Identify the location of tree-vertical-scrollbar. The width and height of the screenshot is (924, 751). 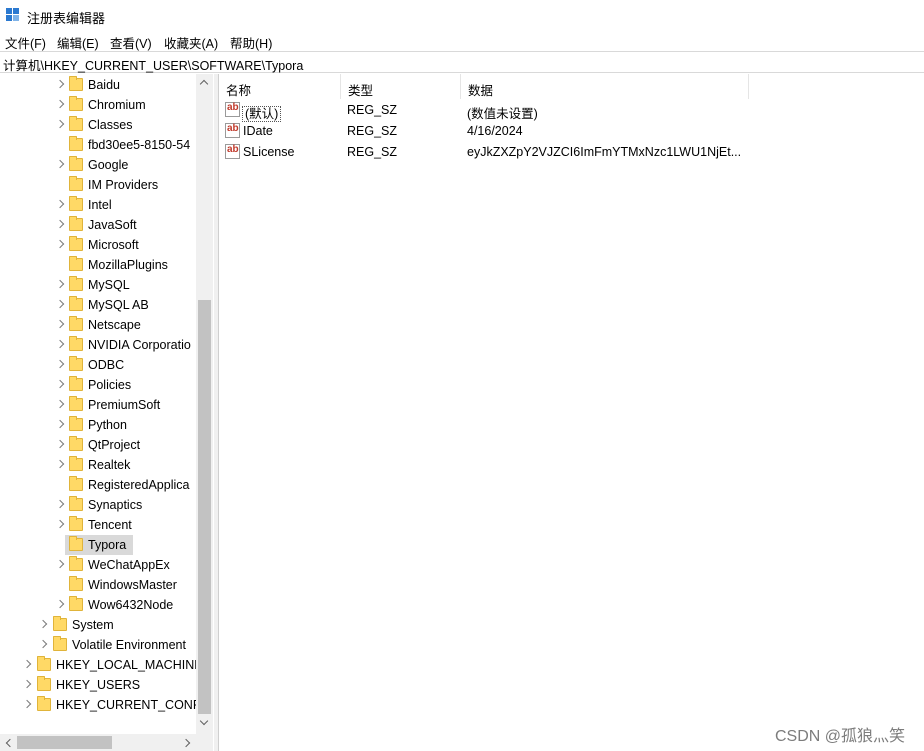
(204, 404).